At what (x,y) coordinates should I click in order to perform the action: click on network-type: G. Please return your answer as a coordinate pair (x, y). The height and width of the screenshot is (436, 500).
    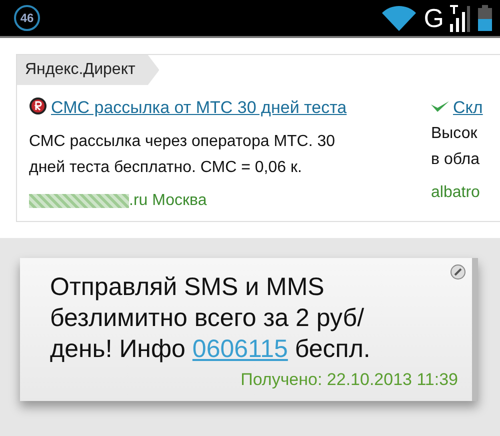
    Looking at the image, I should click on (434, 18).